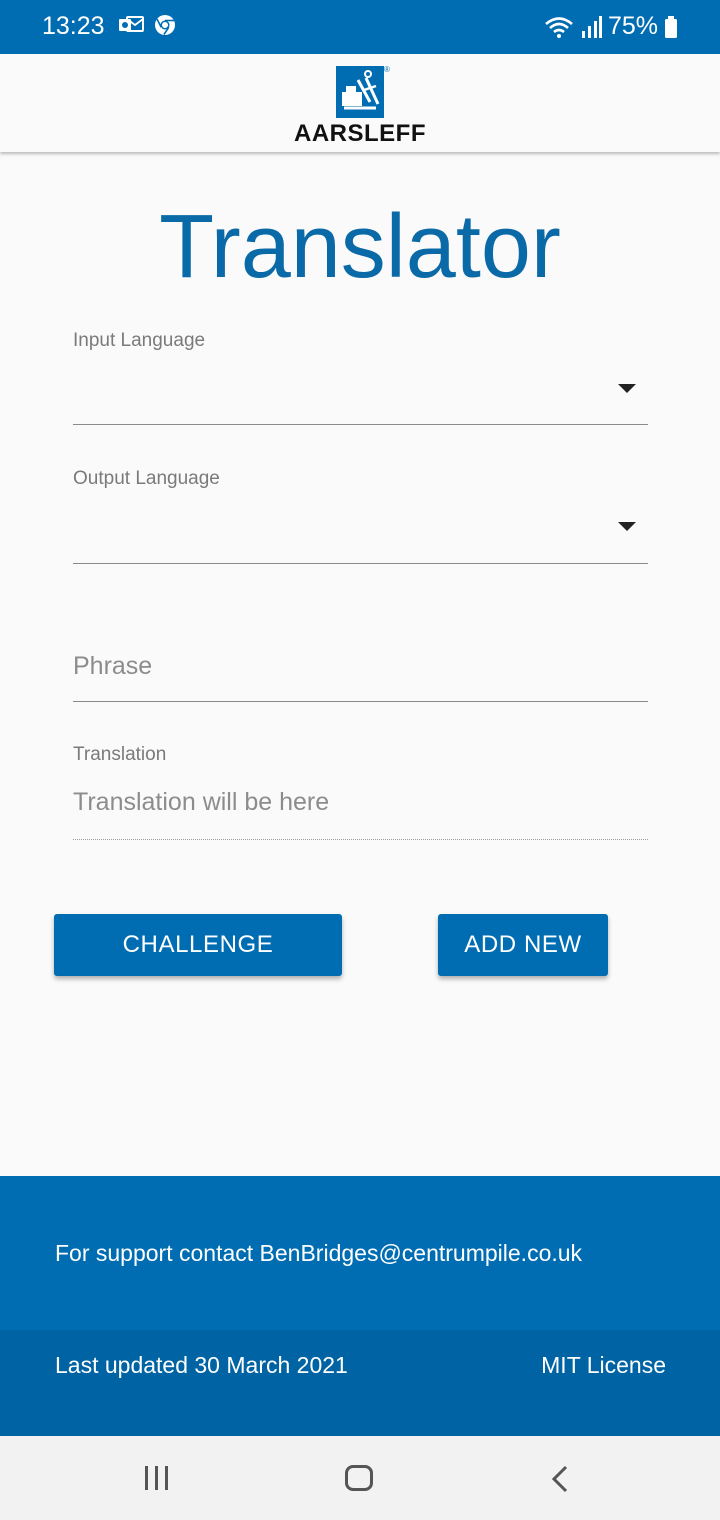 This screenshot has height=1520, width=720. What do you see at coordinates (360, 247) in the screenshot?
I see `page-title: Translator` at bounding box center [360, 247].